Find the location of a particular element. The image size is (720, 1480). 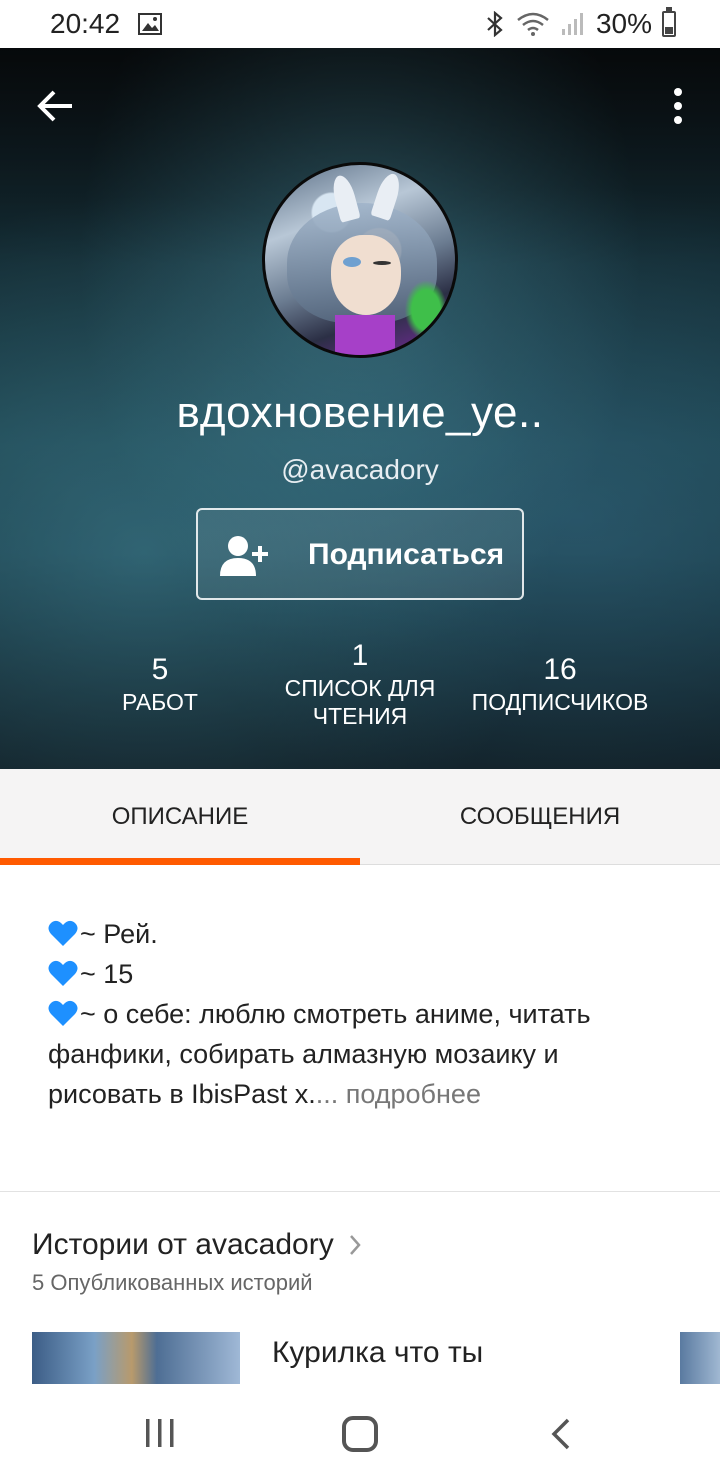

description-line: ~ Рей. is located at coordinates (360, 934).